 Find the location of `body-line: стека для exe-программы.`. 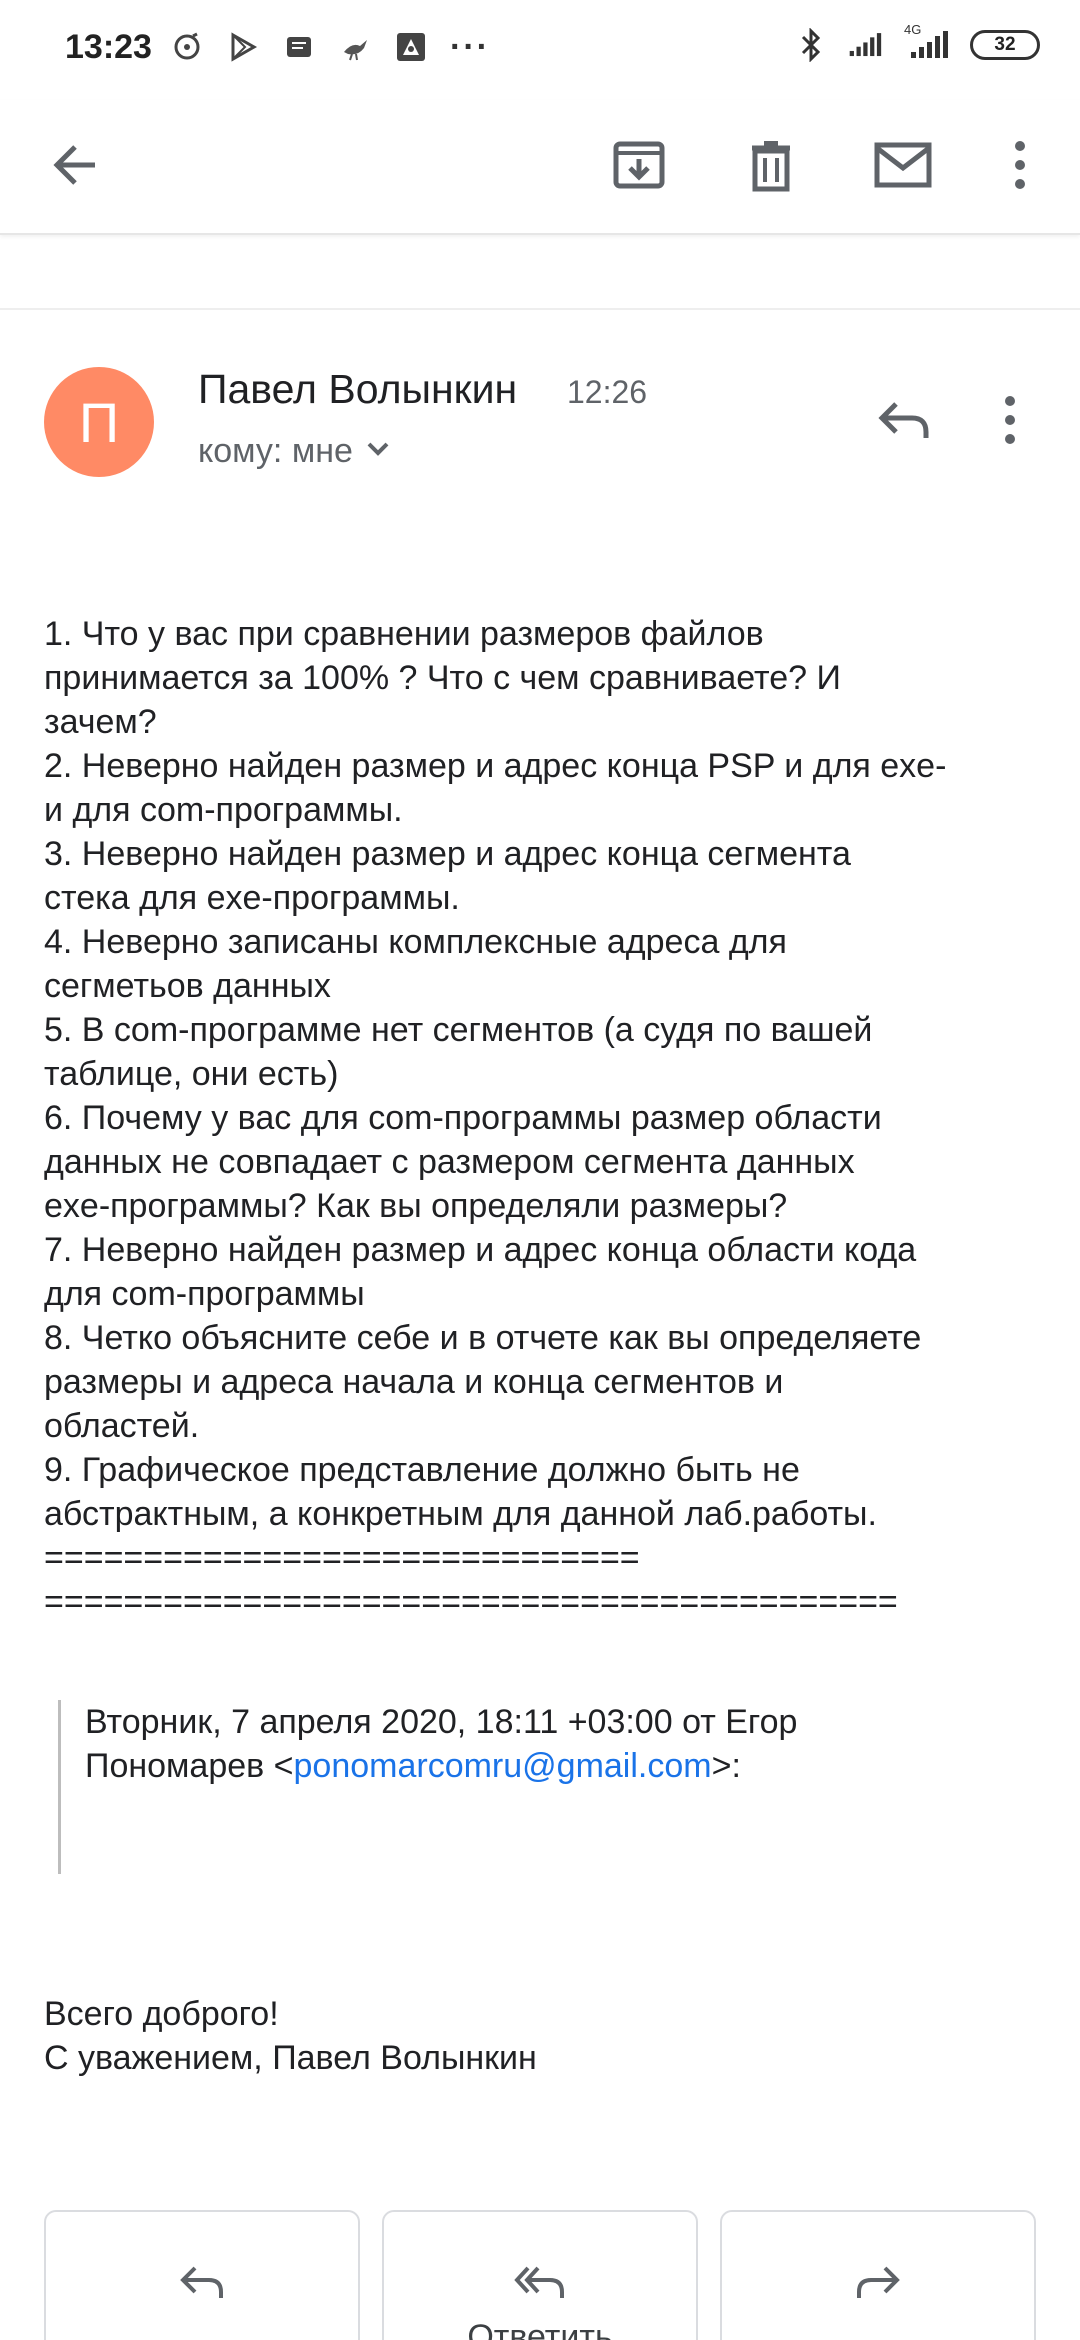

body-line: стека для exe-программы. is located at coordinates (252, 898).